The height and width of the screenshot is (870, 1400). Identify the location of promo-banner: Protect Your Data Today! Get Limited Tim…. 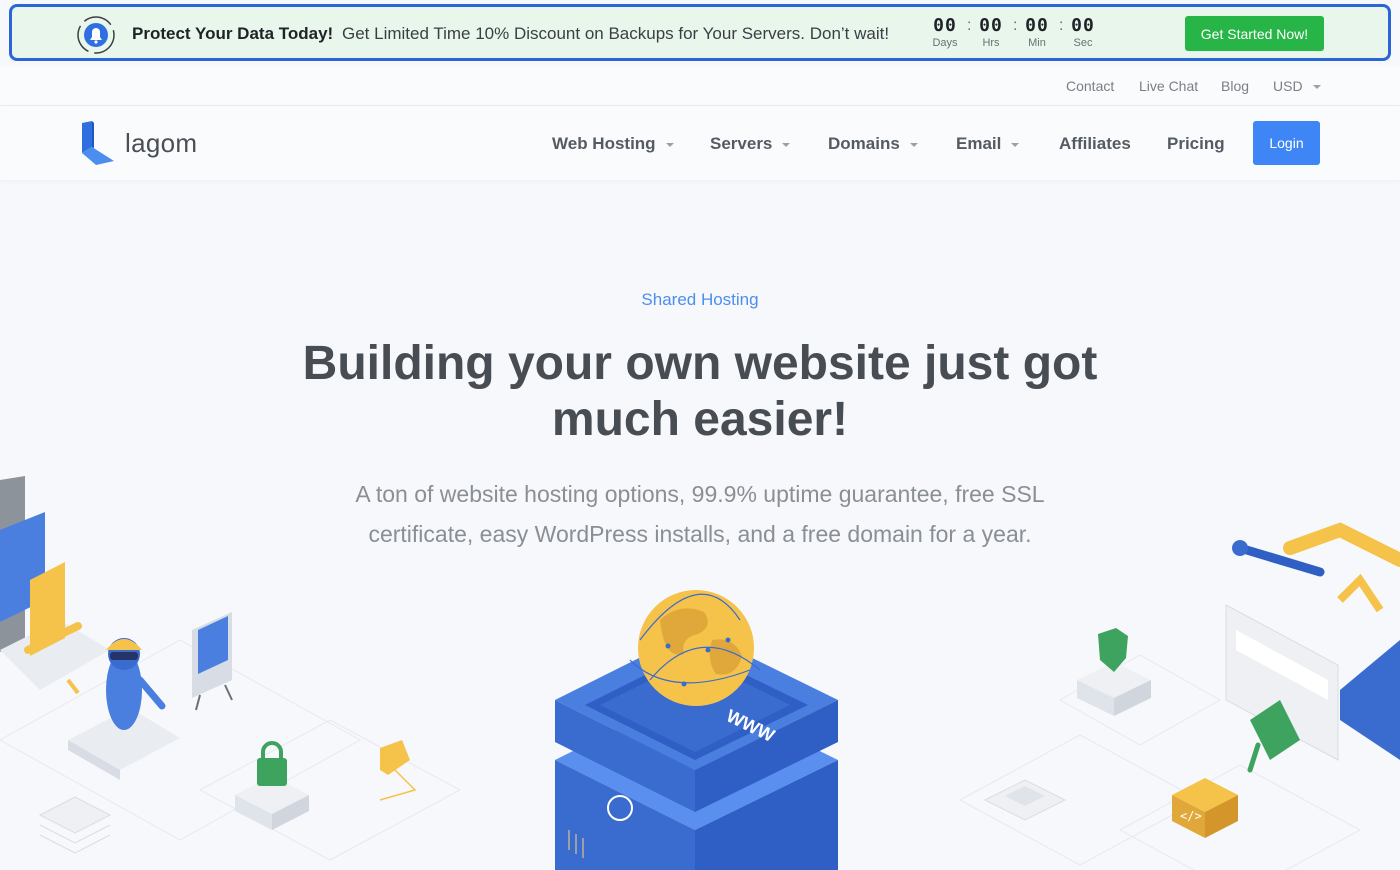
(700, 32).